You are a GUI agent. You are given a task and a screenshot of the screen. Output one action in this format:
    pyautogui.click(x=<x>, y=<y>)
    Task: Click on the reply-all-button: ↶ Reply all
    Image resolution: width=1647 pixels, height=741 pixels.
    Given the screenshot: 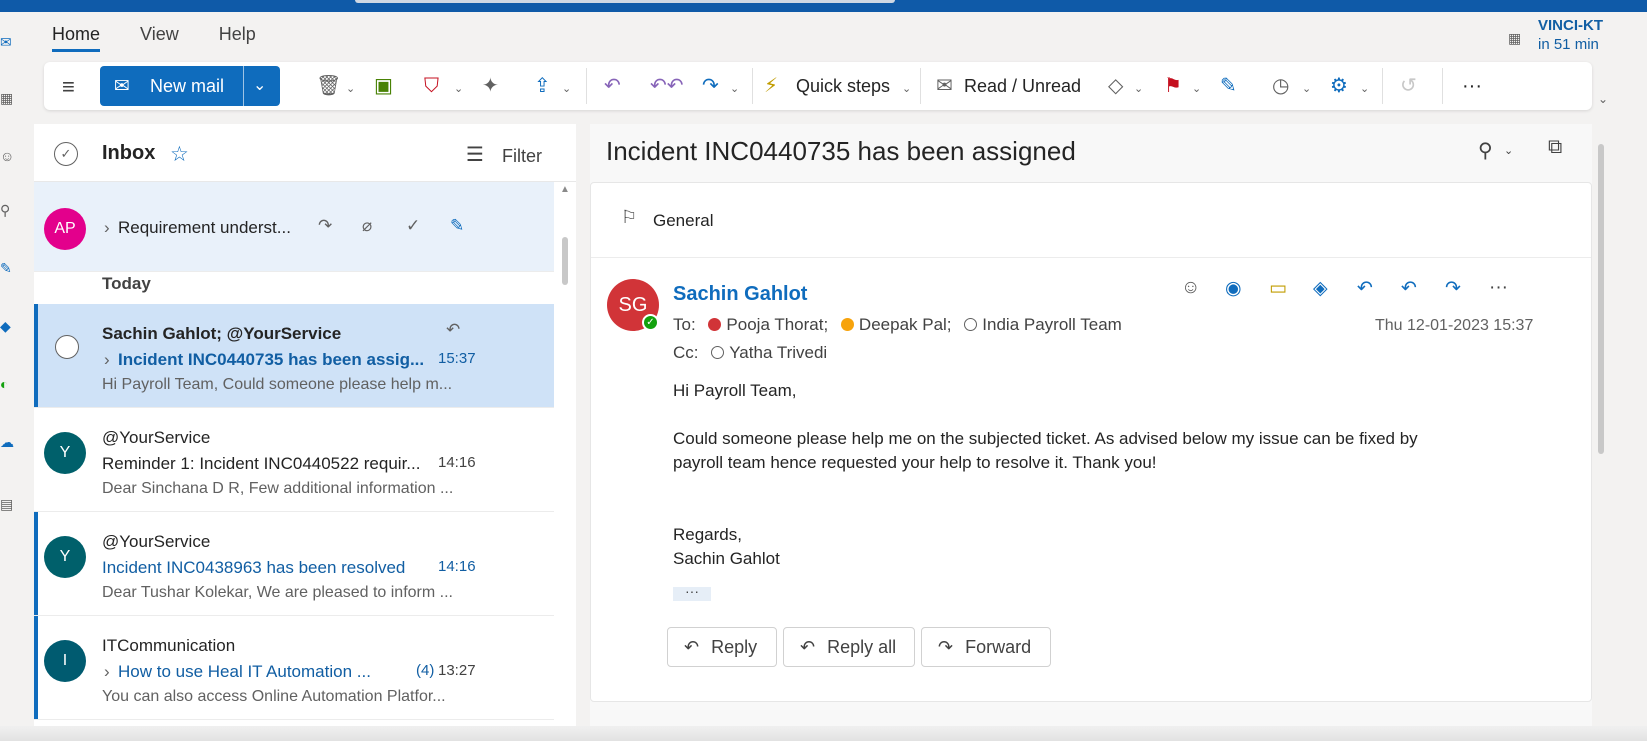 What is the action you would take?
    pyautogui.click(x=849, y=647)
    